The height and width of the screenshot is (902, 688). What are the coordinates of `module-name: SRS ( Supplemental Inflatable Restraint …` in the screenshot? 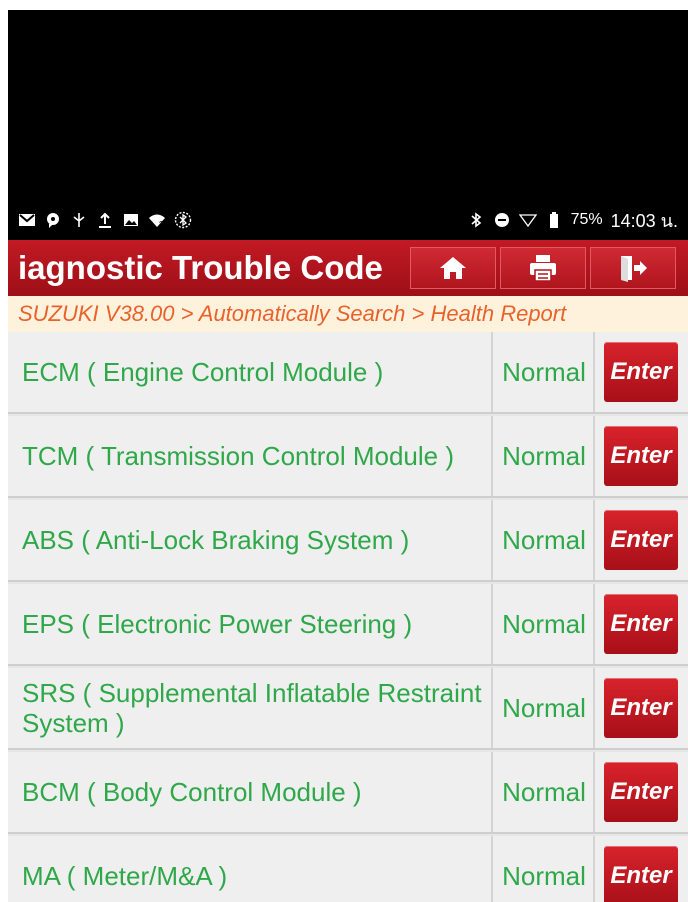 It's located at (250, 708).